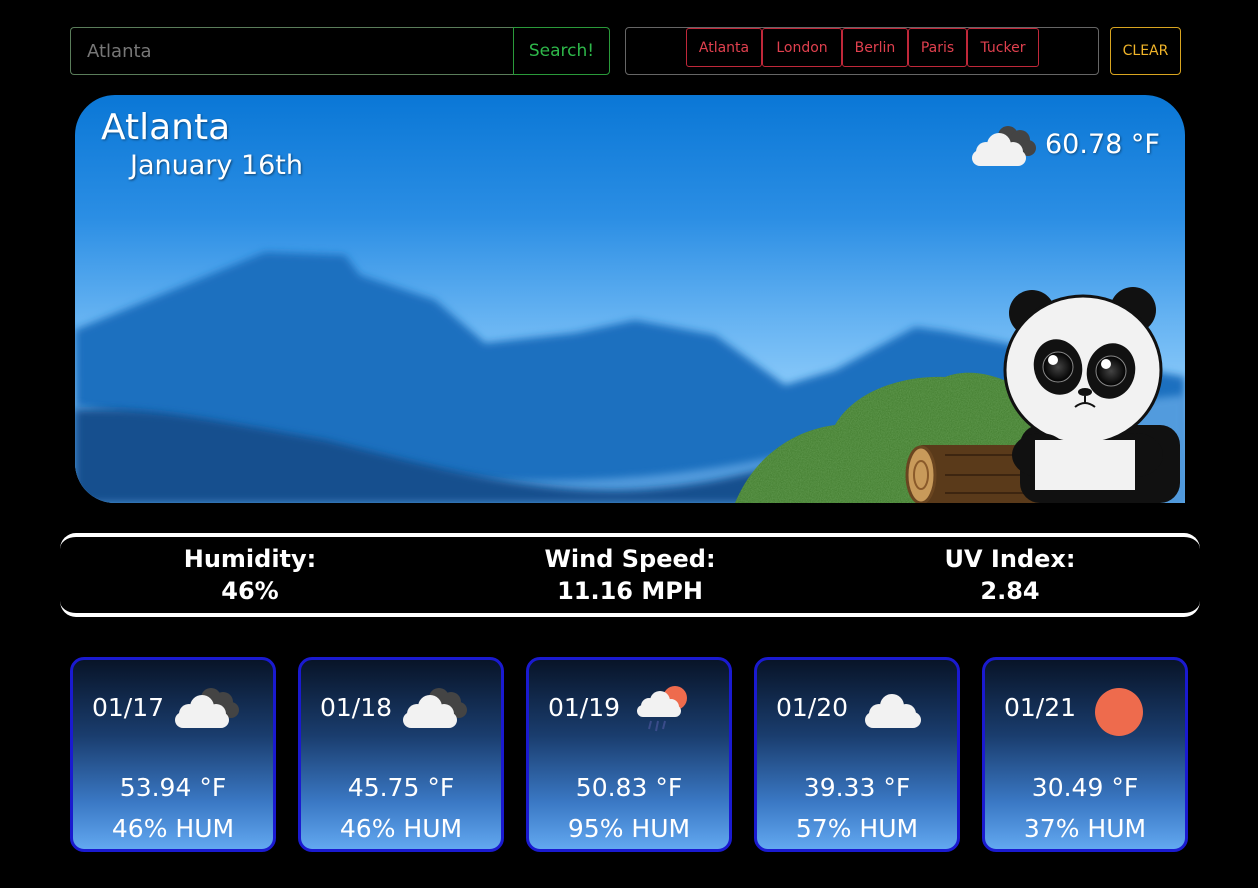 The width and height of the screenshot is (1258, 888). I want to click on humidity-value: 46%, so click(250, 591).